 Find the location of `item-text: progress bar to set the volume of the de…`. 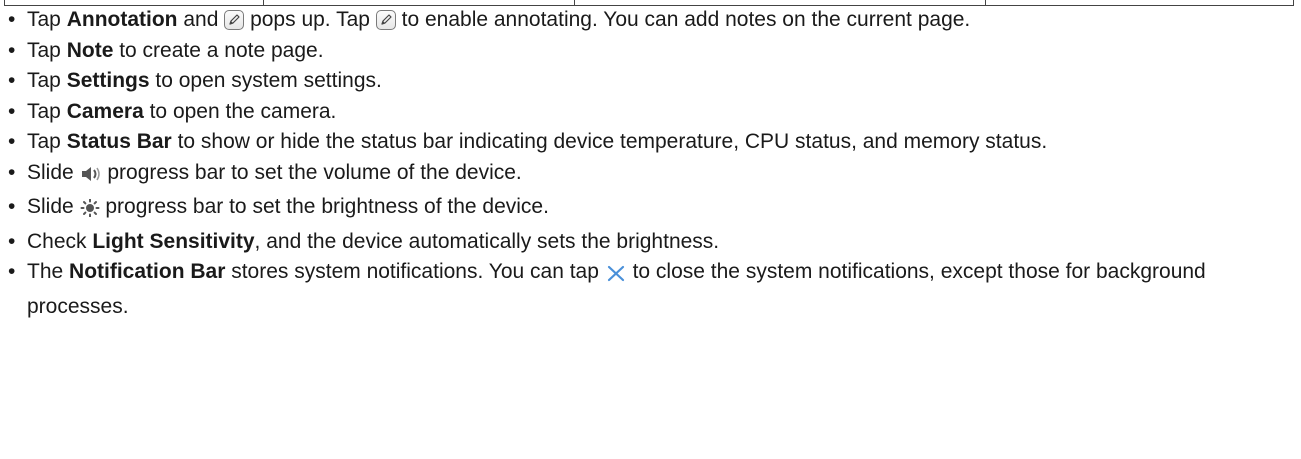

item-text: progress bar to set the volume of the de… is located at coordinates (311, 172).